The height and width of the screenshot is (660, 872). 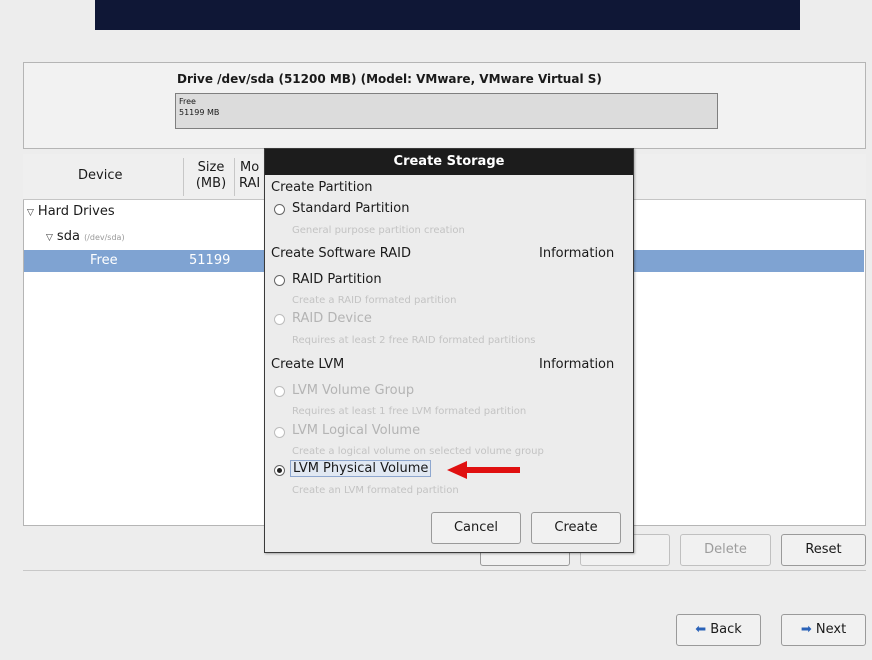 I want to click on section-create-software-raid: Create Software RAID, so click(x=341, y=253).